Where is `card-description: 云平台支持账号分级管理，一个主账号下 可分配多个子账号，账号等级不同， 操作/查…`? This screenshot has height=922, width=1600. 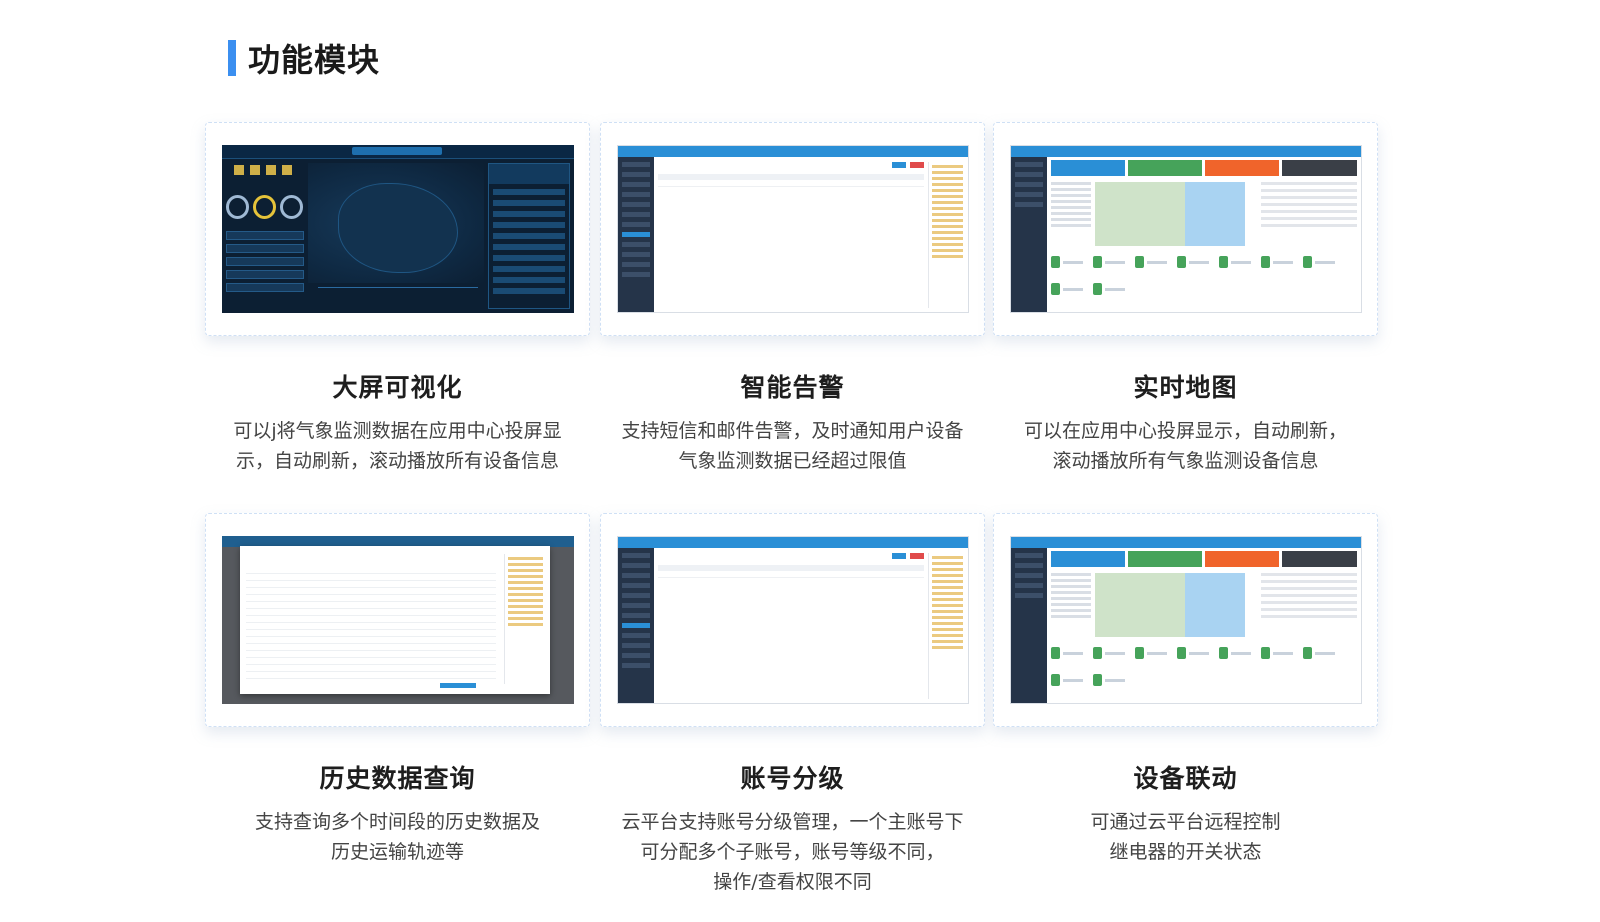
card-description: 云平台支持账号分级管理，一个主账号下 可分配多个子账号，账号等级不同， 操作/查… is located at coordinates (792, 852).